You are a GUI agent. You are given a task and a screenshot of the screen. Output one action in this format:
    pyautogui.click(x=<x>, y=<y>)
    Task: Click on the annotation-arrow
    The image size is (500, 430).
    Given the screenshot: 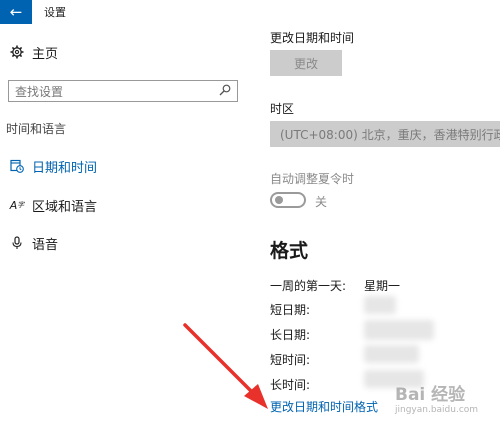 What is the action you would take?
    pyautogui.click(x=225, y=366)
    